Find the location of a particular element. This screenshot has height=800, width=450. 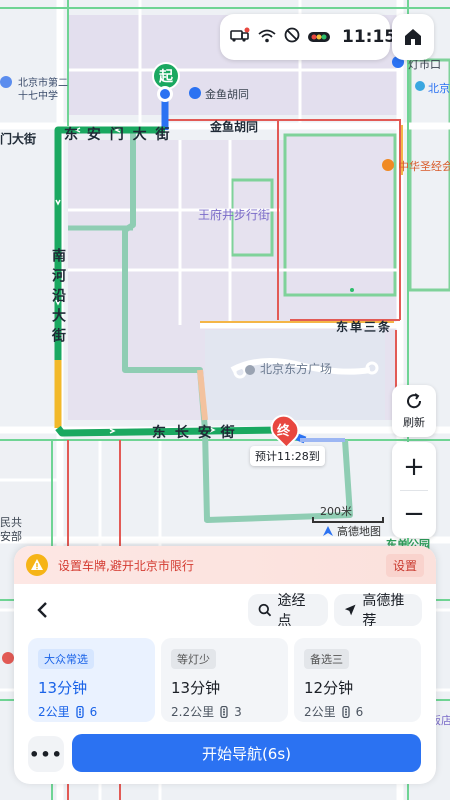

car-icon is located at coordinates (240, 37).